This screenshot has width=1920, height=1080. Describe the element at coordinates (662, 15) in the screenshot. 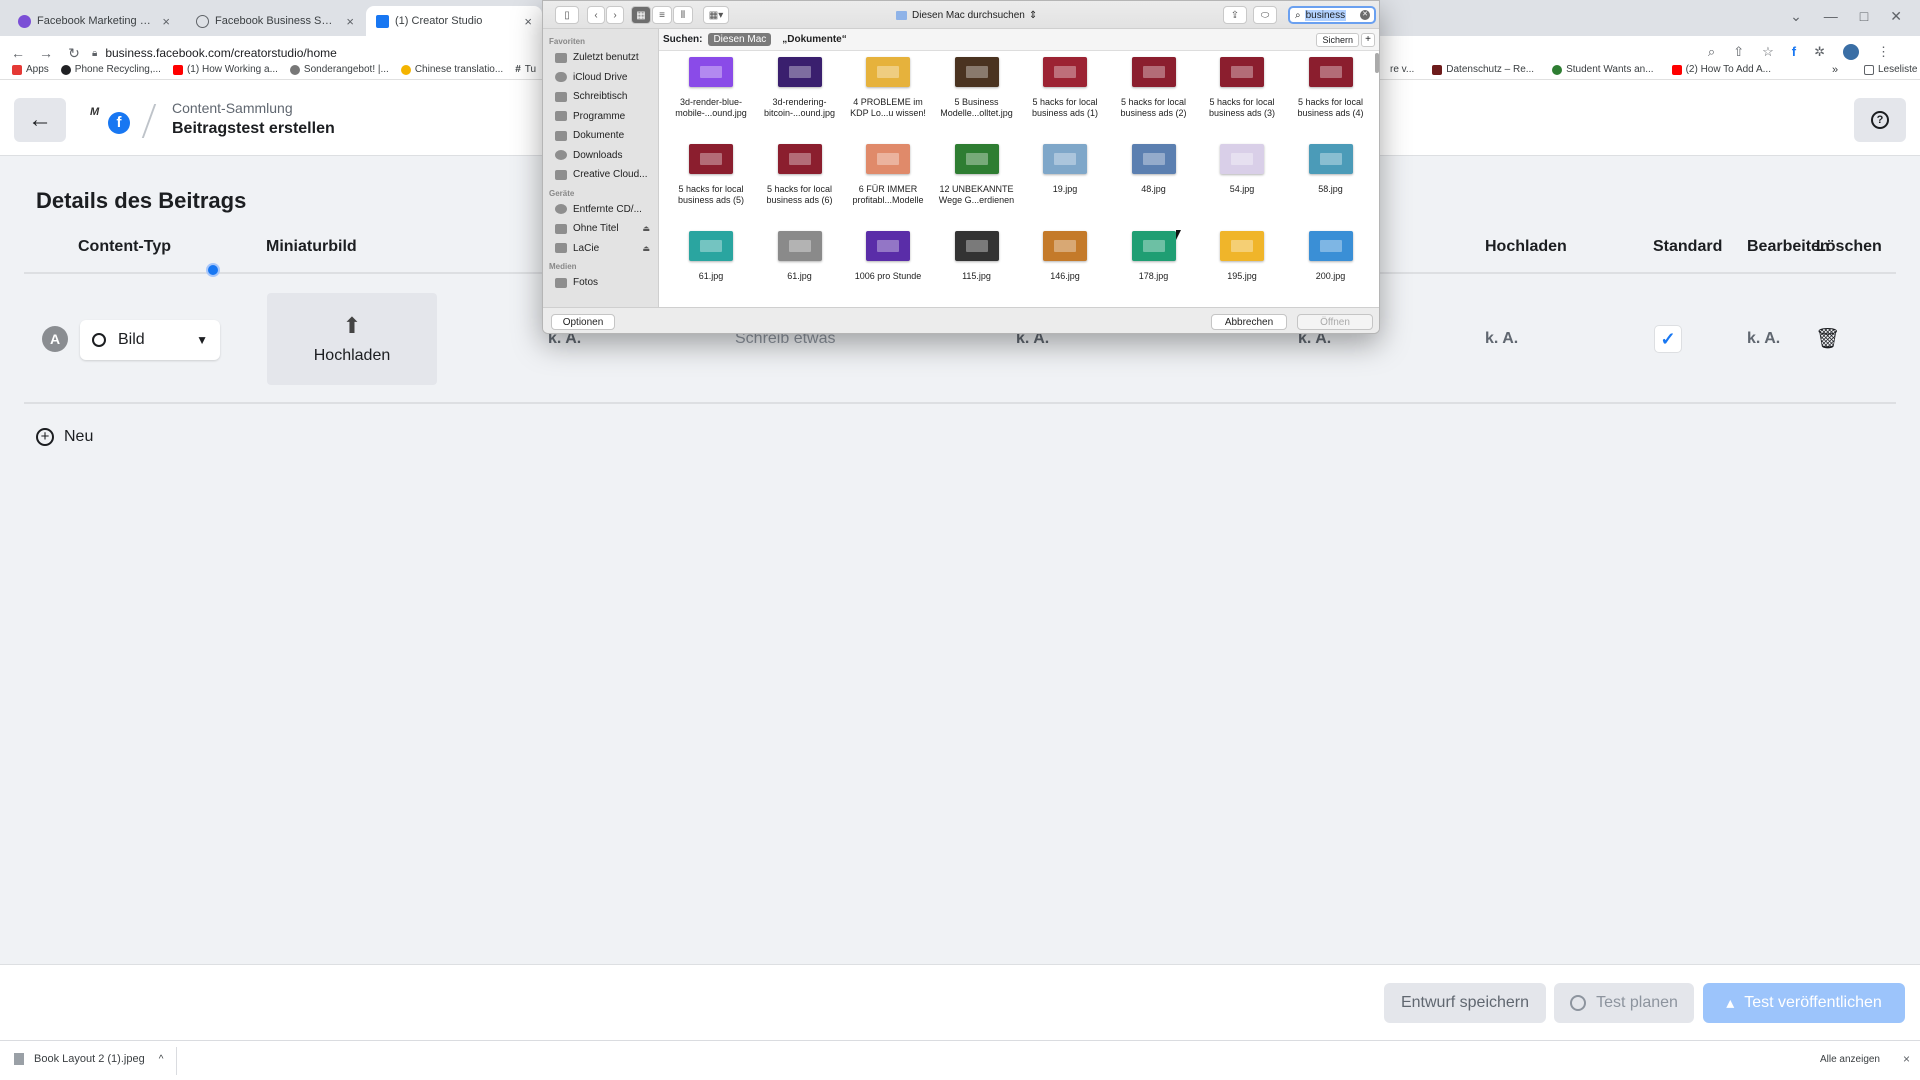

I see `list-view-icon: ≡` at that location.